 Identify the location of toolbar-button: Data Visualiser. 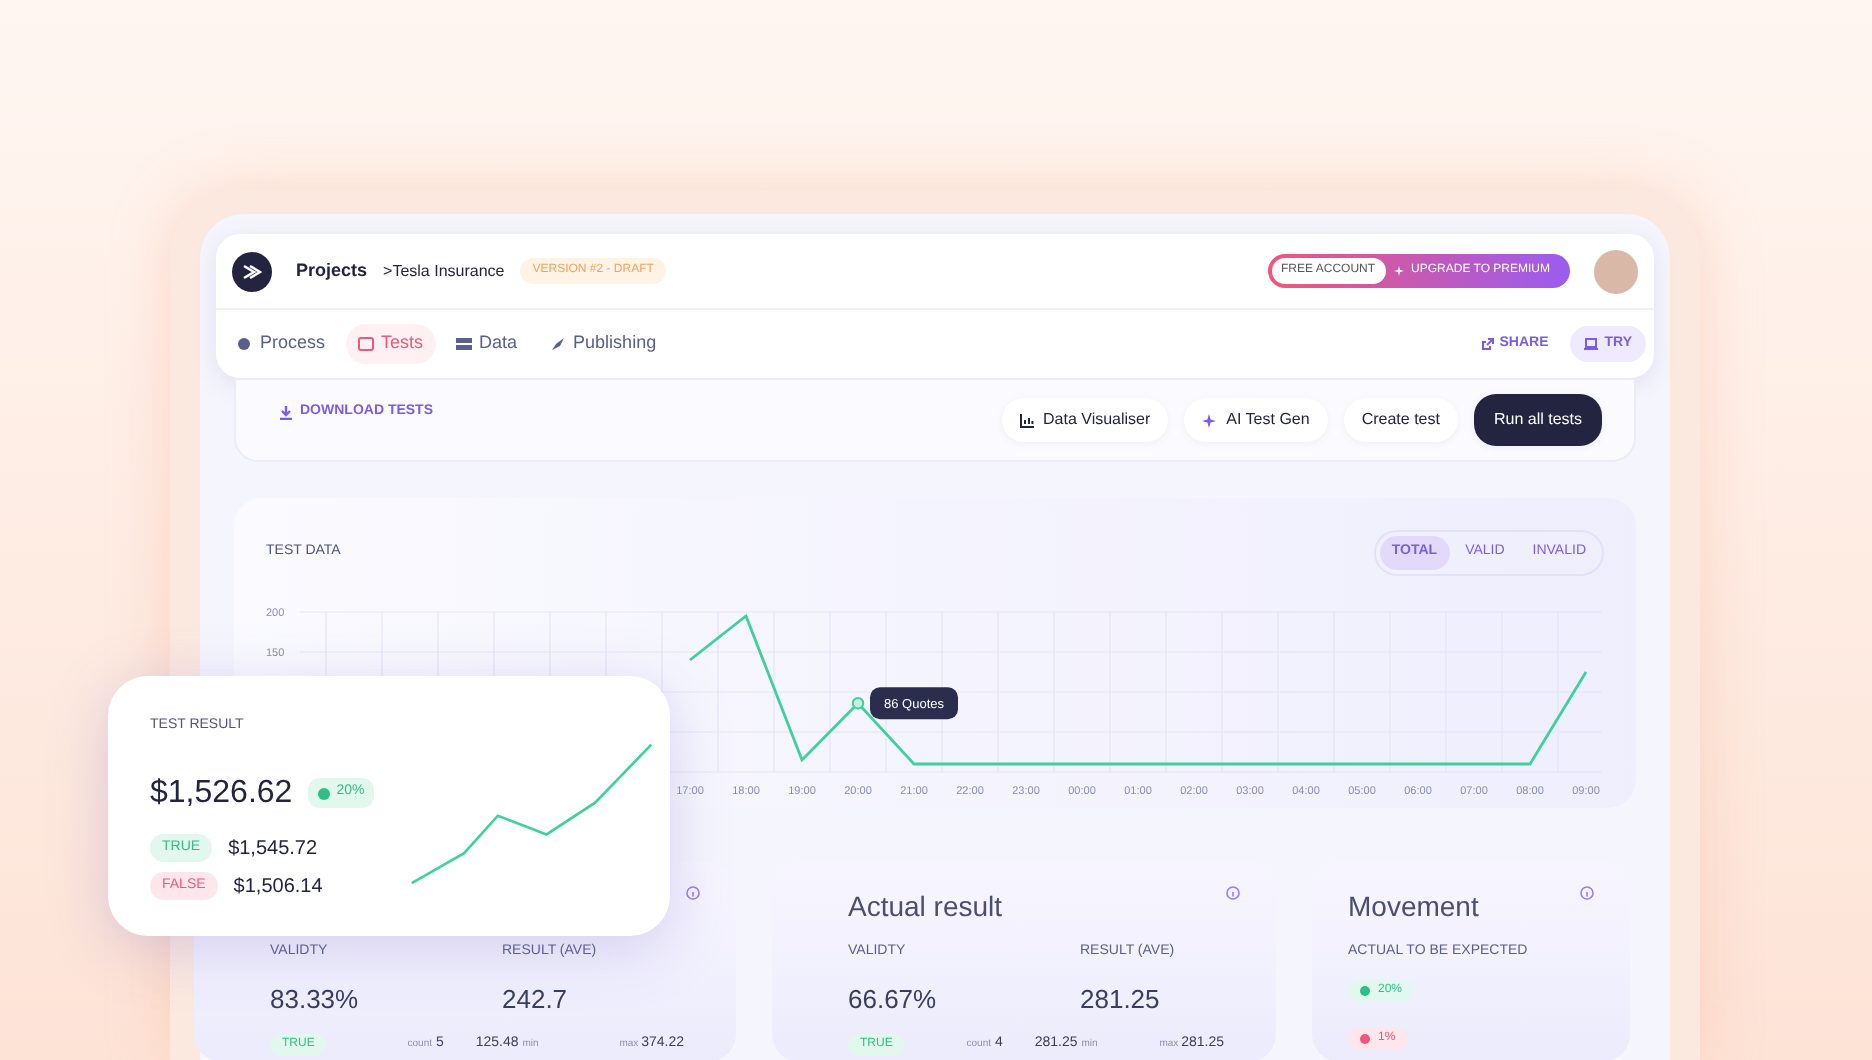
(1085, 420).